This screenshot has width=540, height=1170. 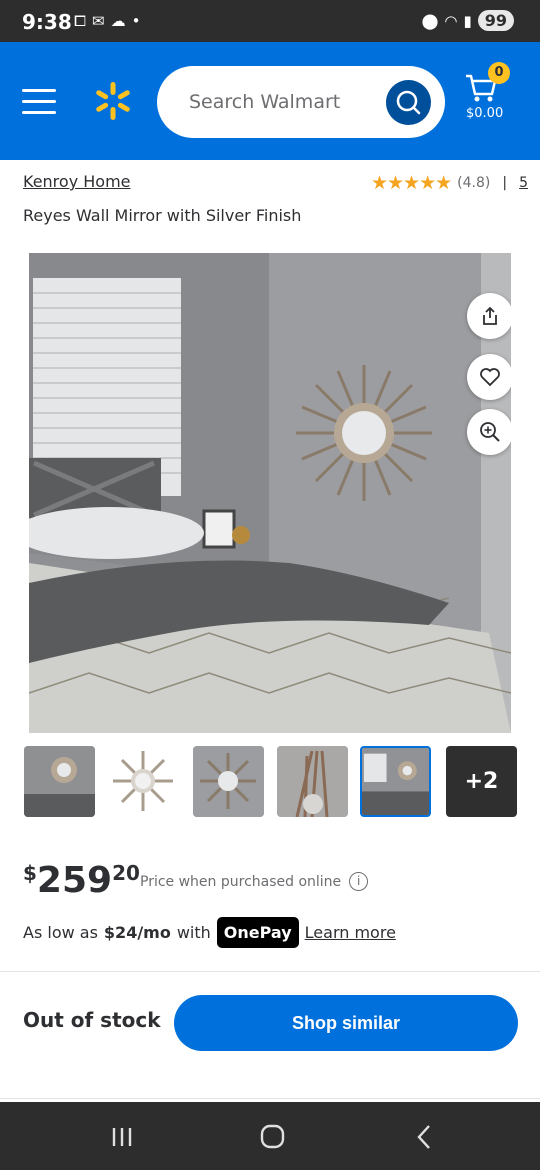 What do you see at coordinates (350, 932) in the screenshot?
I see `learn-more-link: Learn more` at bounding box center [350, 932].